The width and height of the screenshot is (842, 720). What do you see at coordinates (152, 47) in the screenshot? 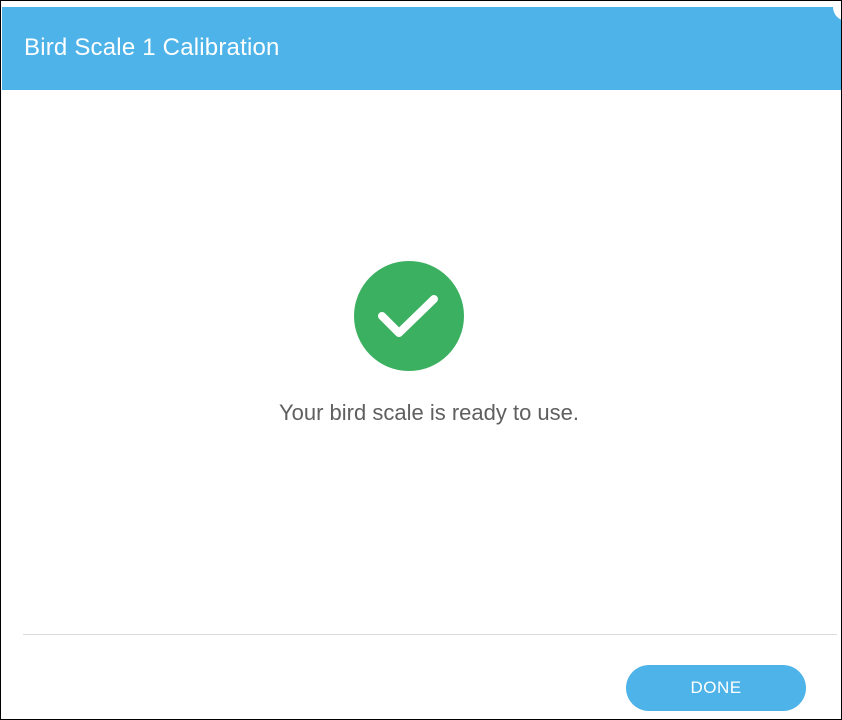
I see `dialog-title: Bird Scale 1 Calibration` at bounding box center [152, 47].